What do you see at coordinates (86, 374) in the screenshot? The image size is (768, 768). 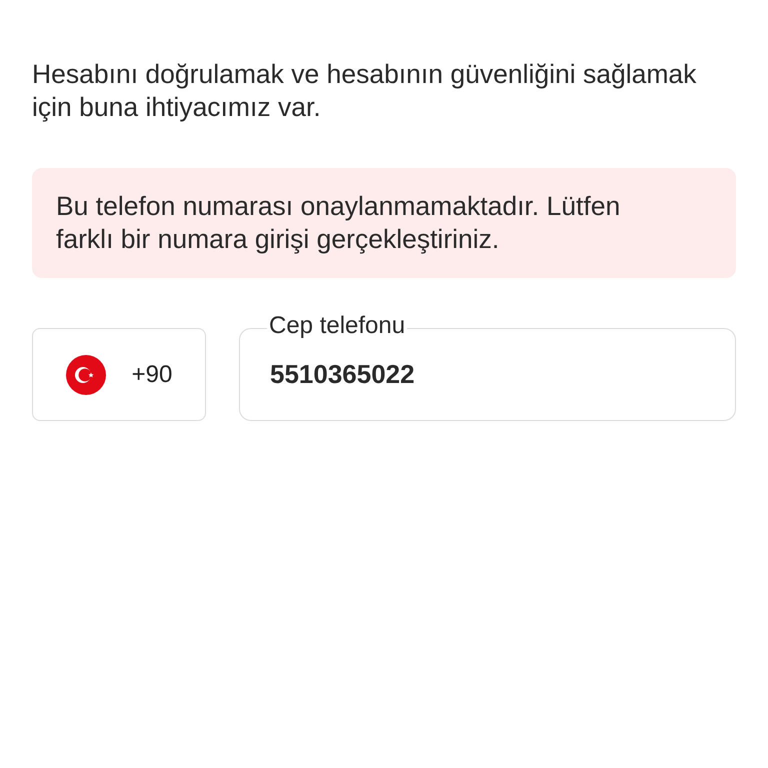 I see `flag-icon` at bounding box center [86, 374].